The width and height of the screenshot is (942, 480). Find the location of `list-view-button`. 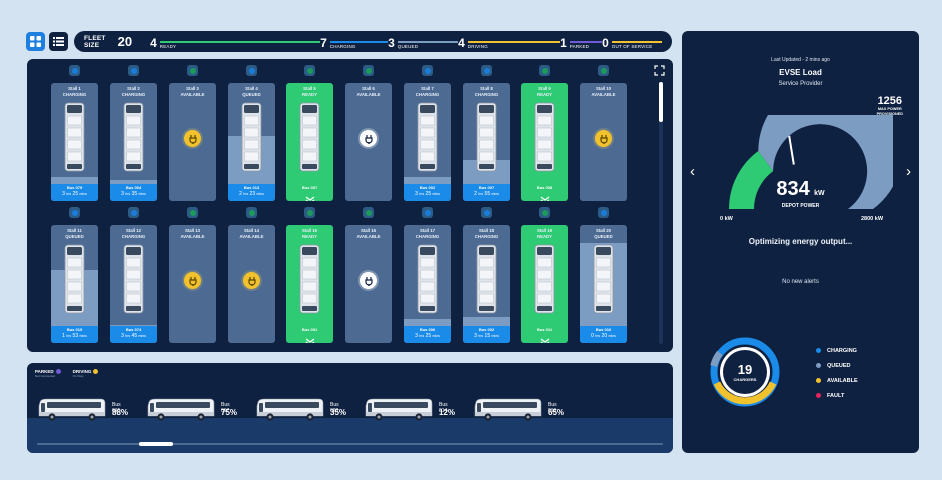

list-view-button is located at coordinates (58, 41).